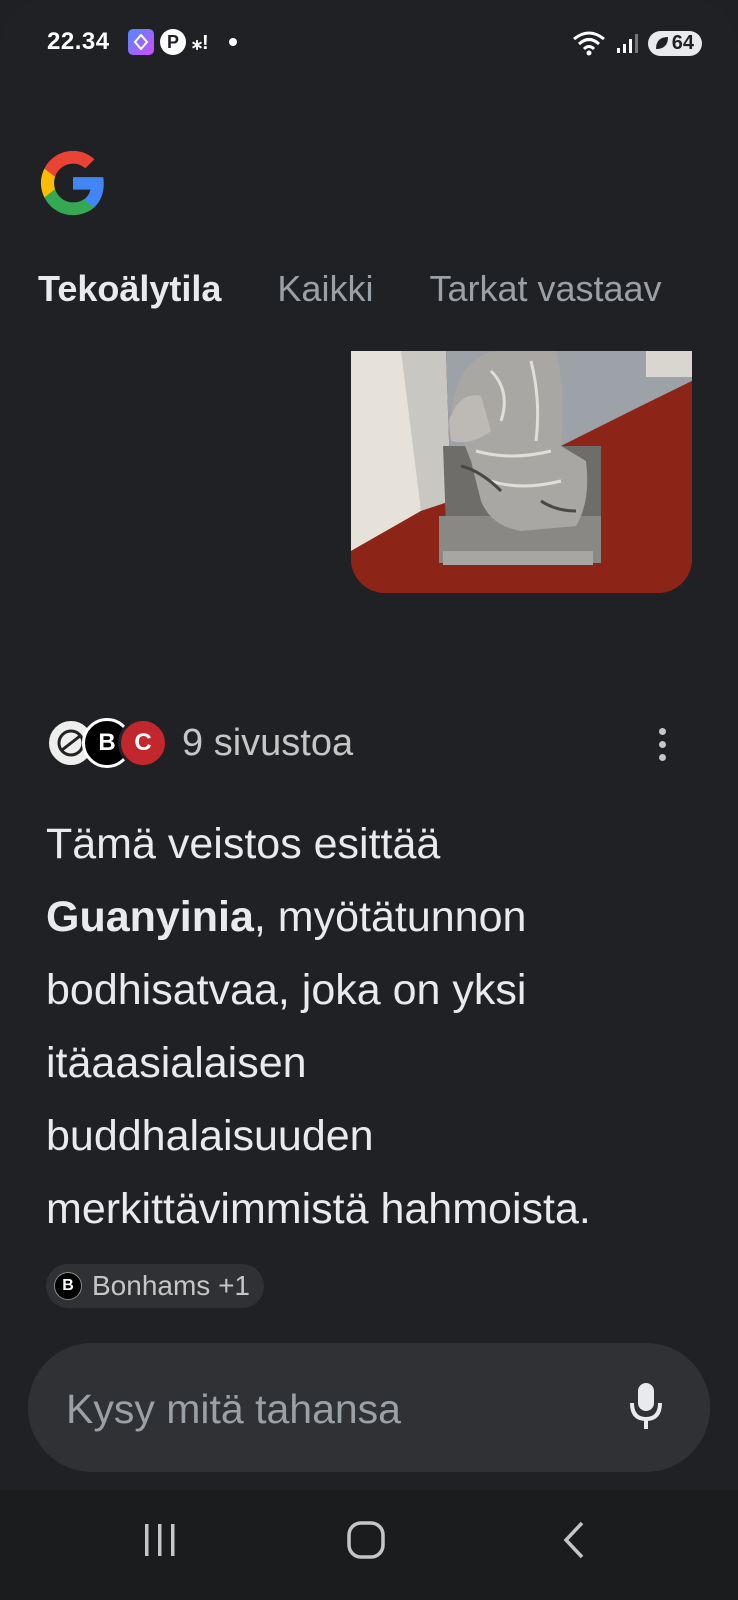 Image resolution: width=738 pixels, height=1600 pixels. Describe the element at coordinates (646, 1406) in the screenshot. I see `mic-icon` at that location.